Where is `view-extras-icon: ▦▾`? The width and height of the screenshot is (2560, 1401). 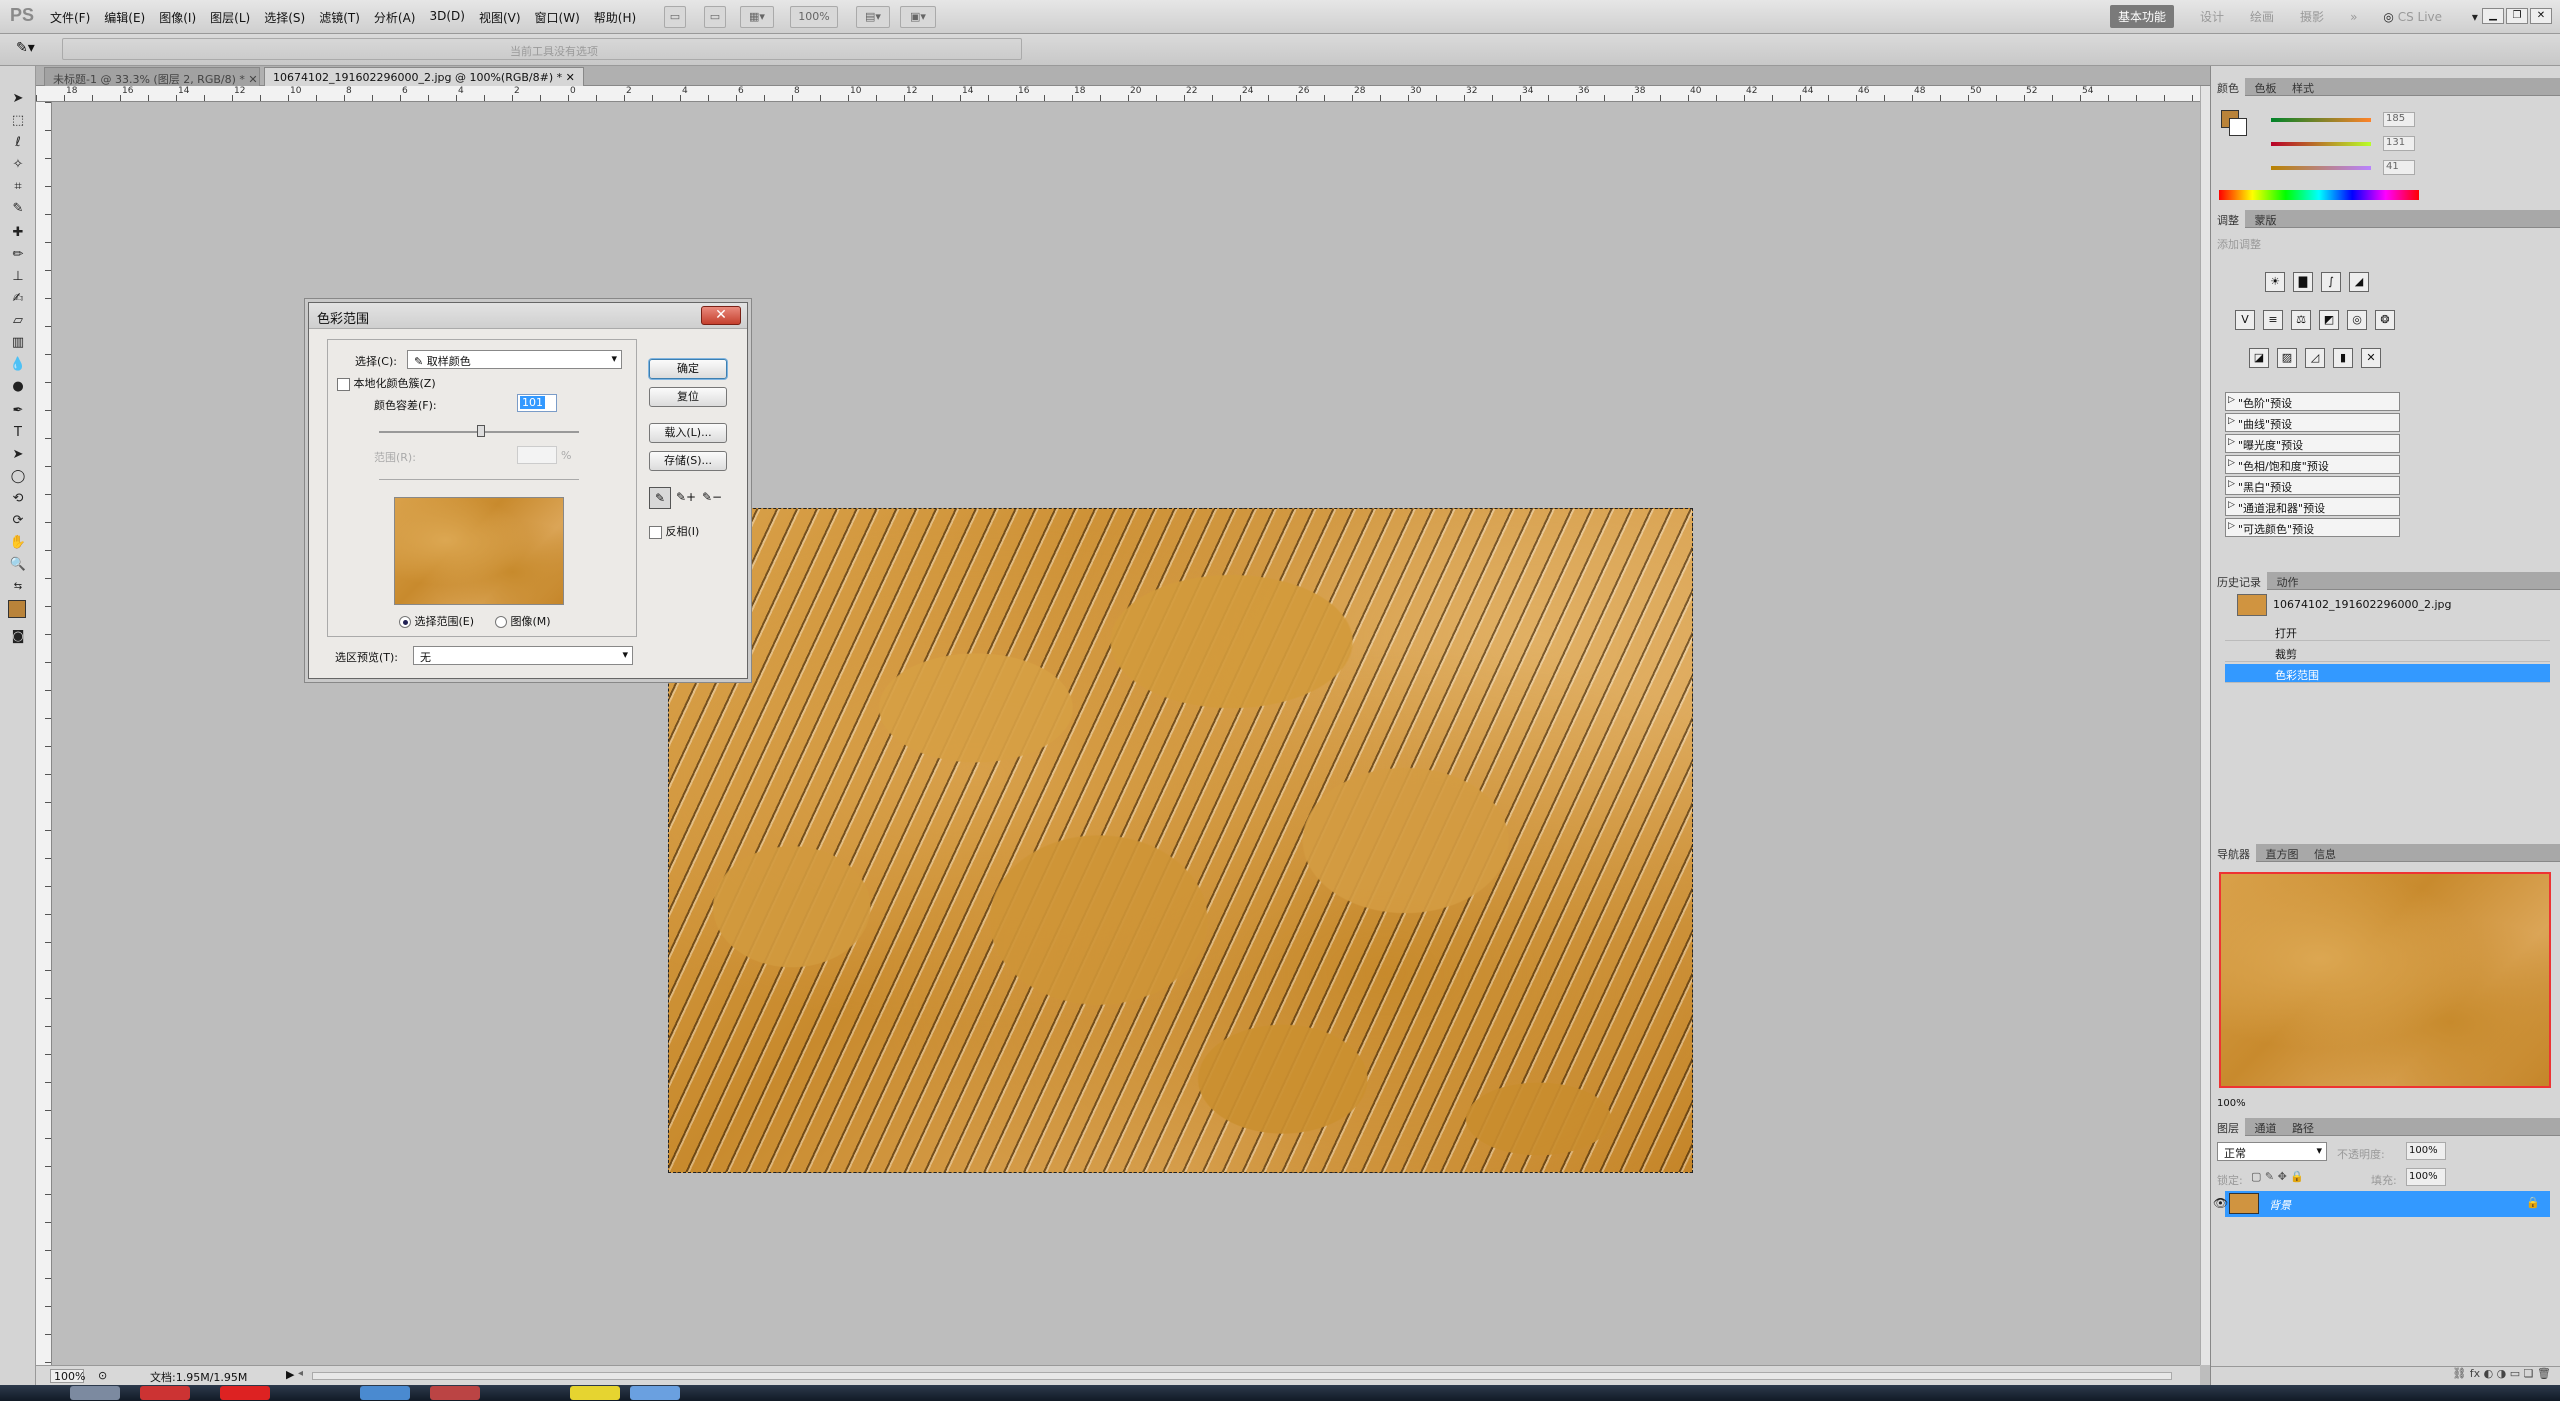 view-extras-icon: ▦▾ is located at coordinates (757, 17).